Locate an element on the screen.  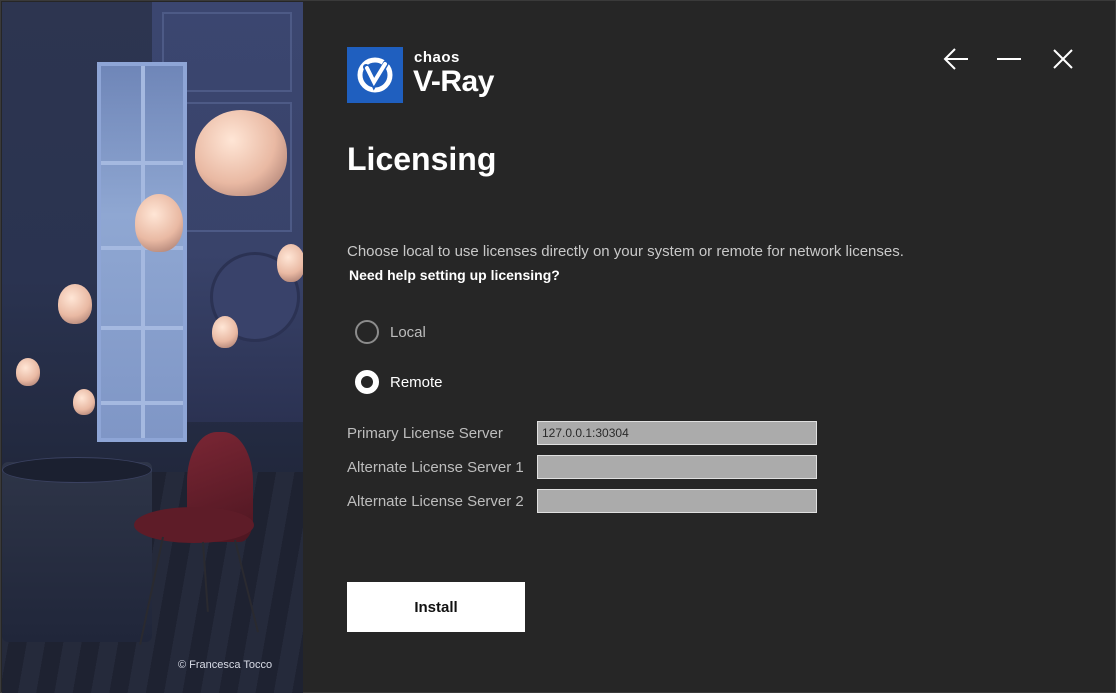
radio-remote: Remote is located at coordinates (399, 382).